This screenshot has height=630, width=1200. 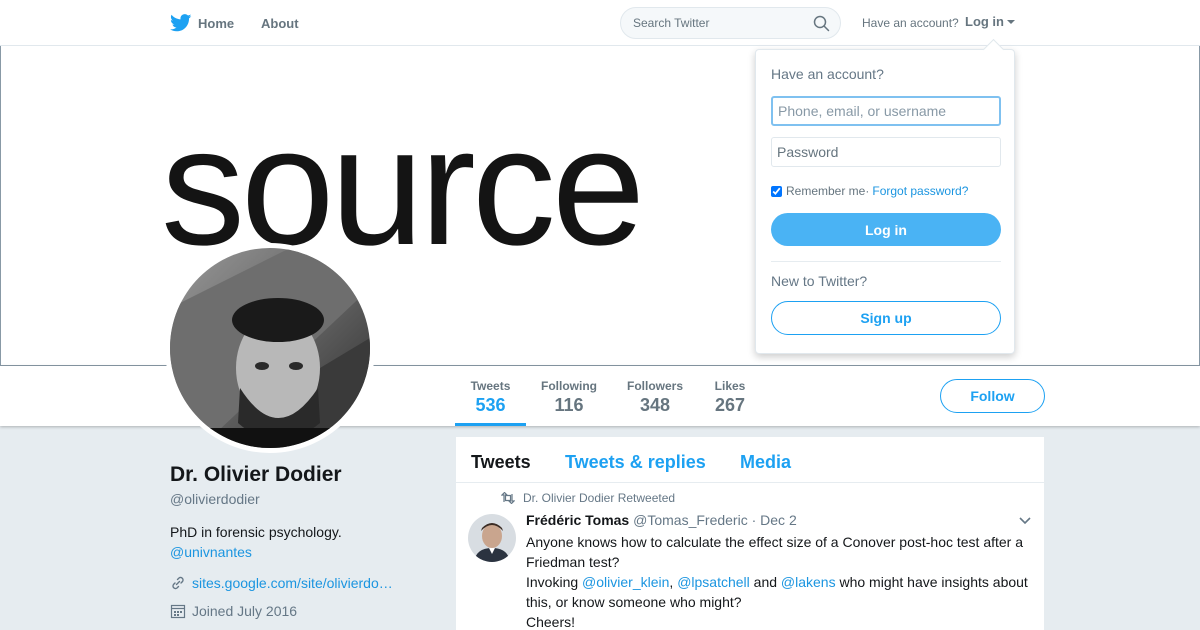 What do you see at coordinates (216, 23) in the screenshot?
I see `nav-home-label: Home` at bounding box center [216, 23].